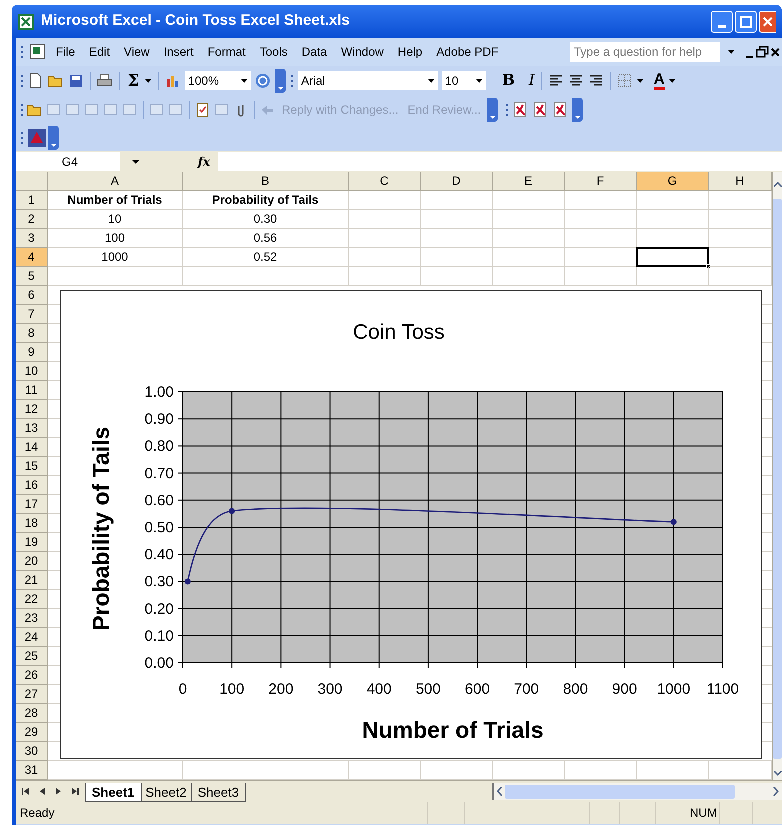 This screenshot has width=782, height=825. What do you see at coordinates (368, 80) in the screenshot?
I see `font-field: Arial` at bounding box center [368, 80].